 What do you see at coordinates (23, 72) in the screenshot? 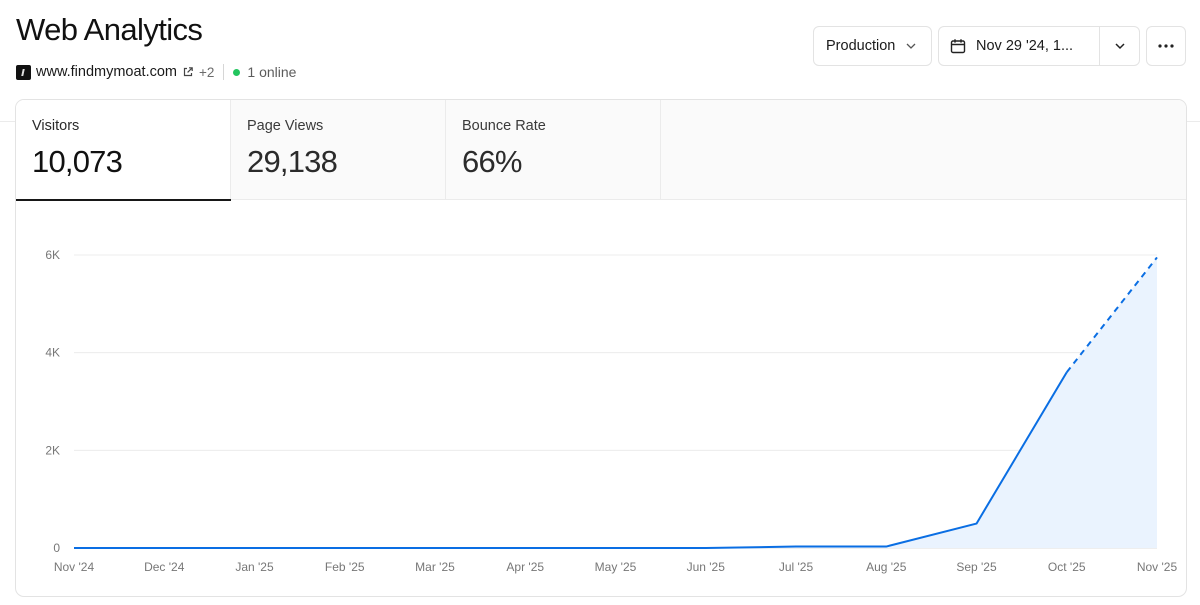
I see `site-favicon-icon` at bounding box center [23, 72].